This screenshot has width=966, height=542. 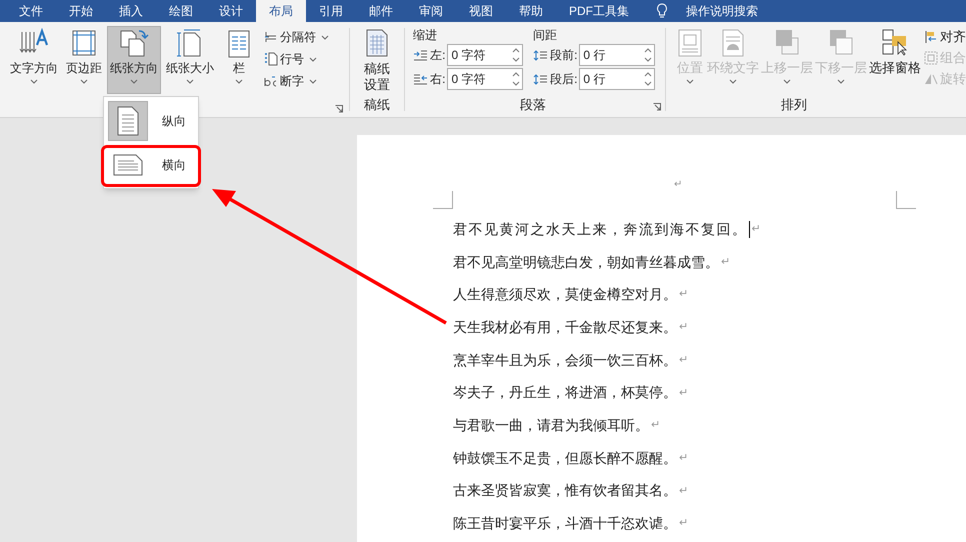 I want to click on ribbon-button: 分隔符, so click(x=297, y=37).